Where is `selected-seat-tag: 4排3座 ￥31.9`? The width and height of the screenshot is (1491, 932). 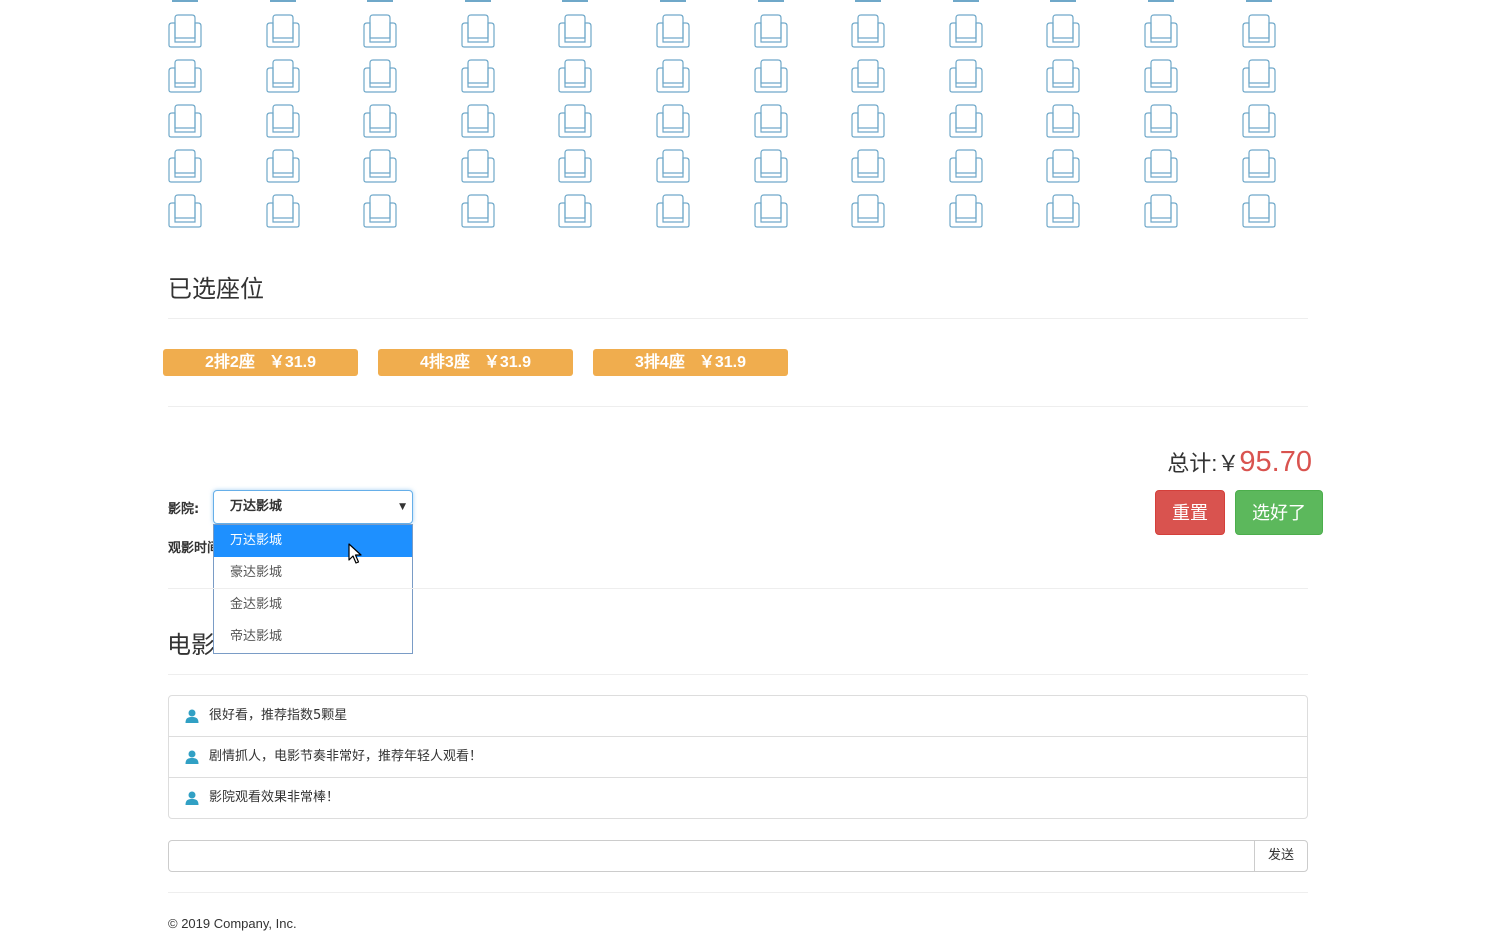
selected-seat-tag: 4排3座 ￥31.9 is located at coordinates (475, 362).